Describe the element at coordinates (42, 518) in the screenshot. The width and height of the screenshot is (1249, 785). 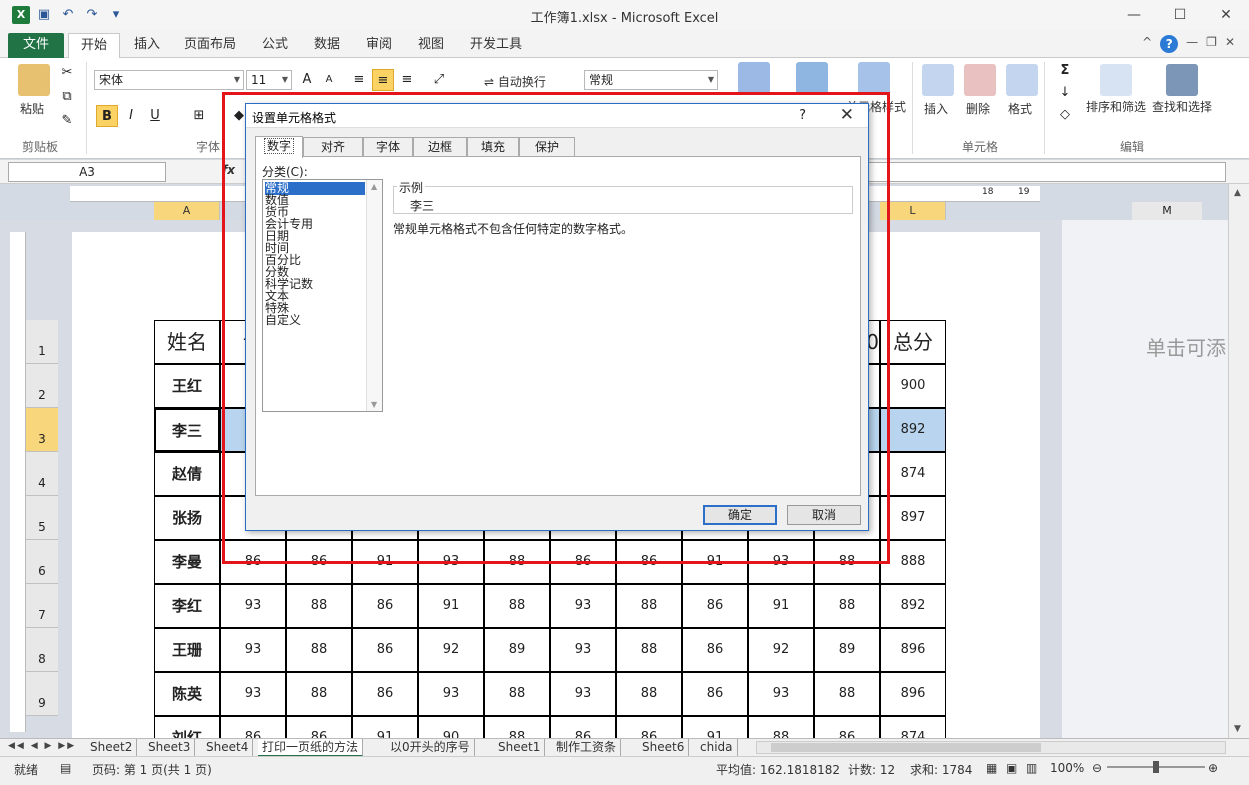
I see `row-header: 5` at that location.